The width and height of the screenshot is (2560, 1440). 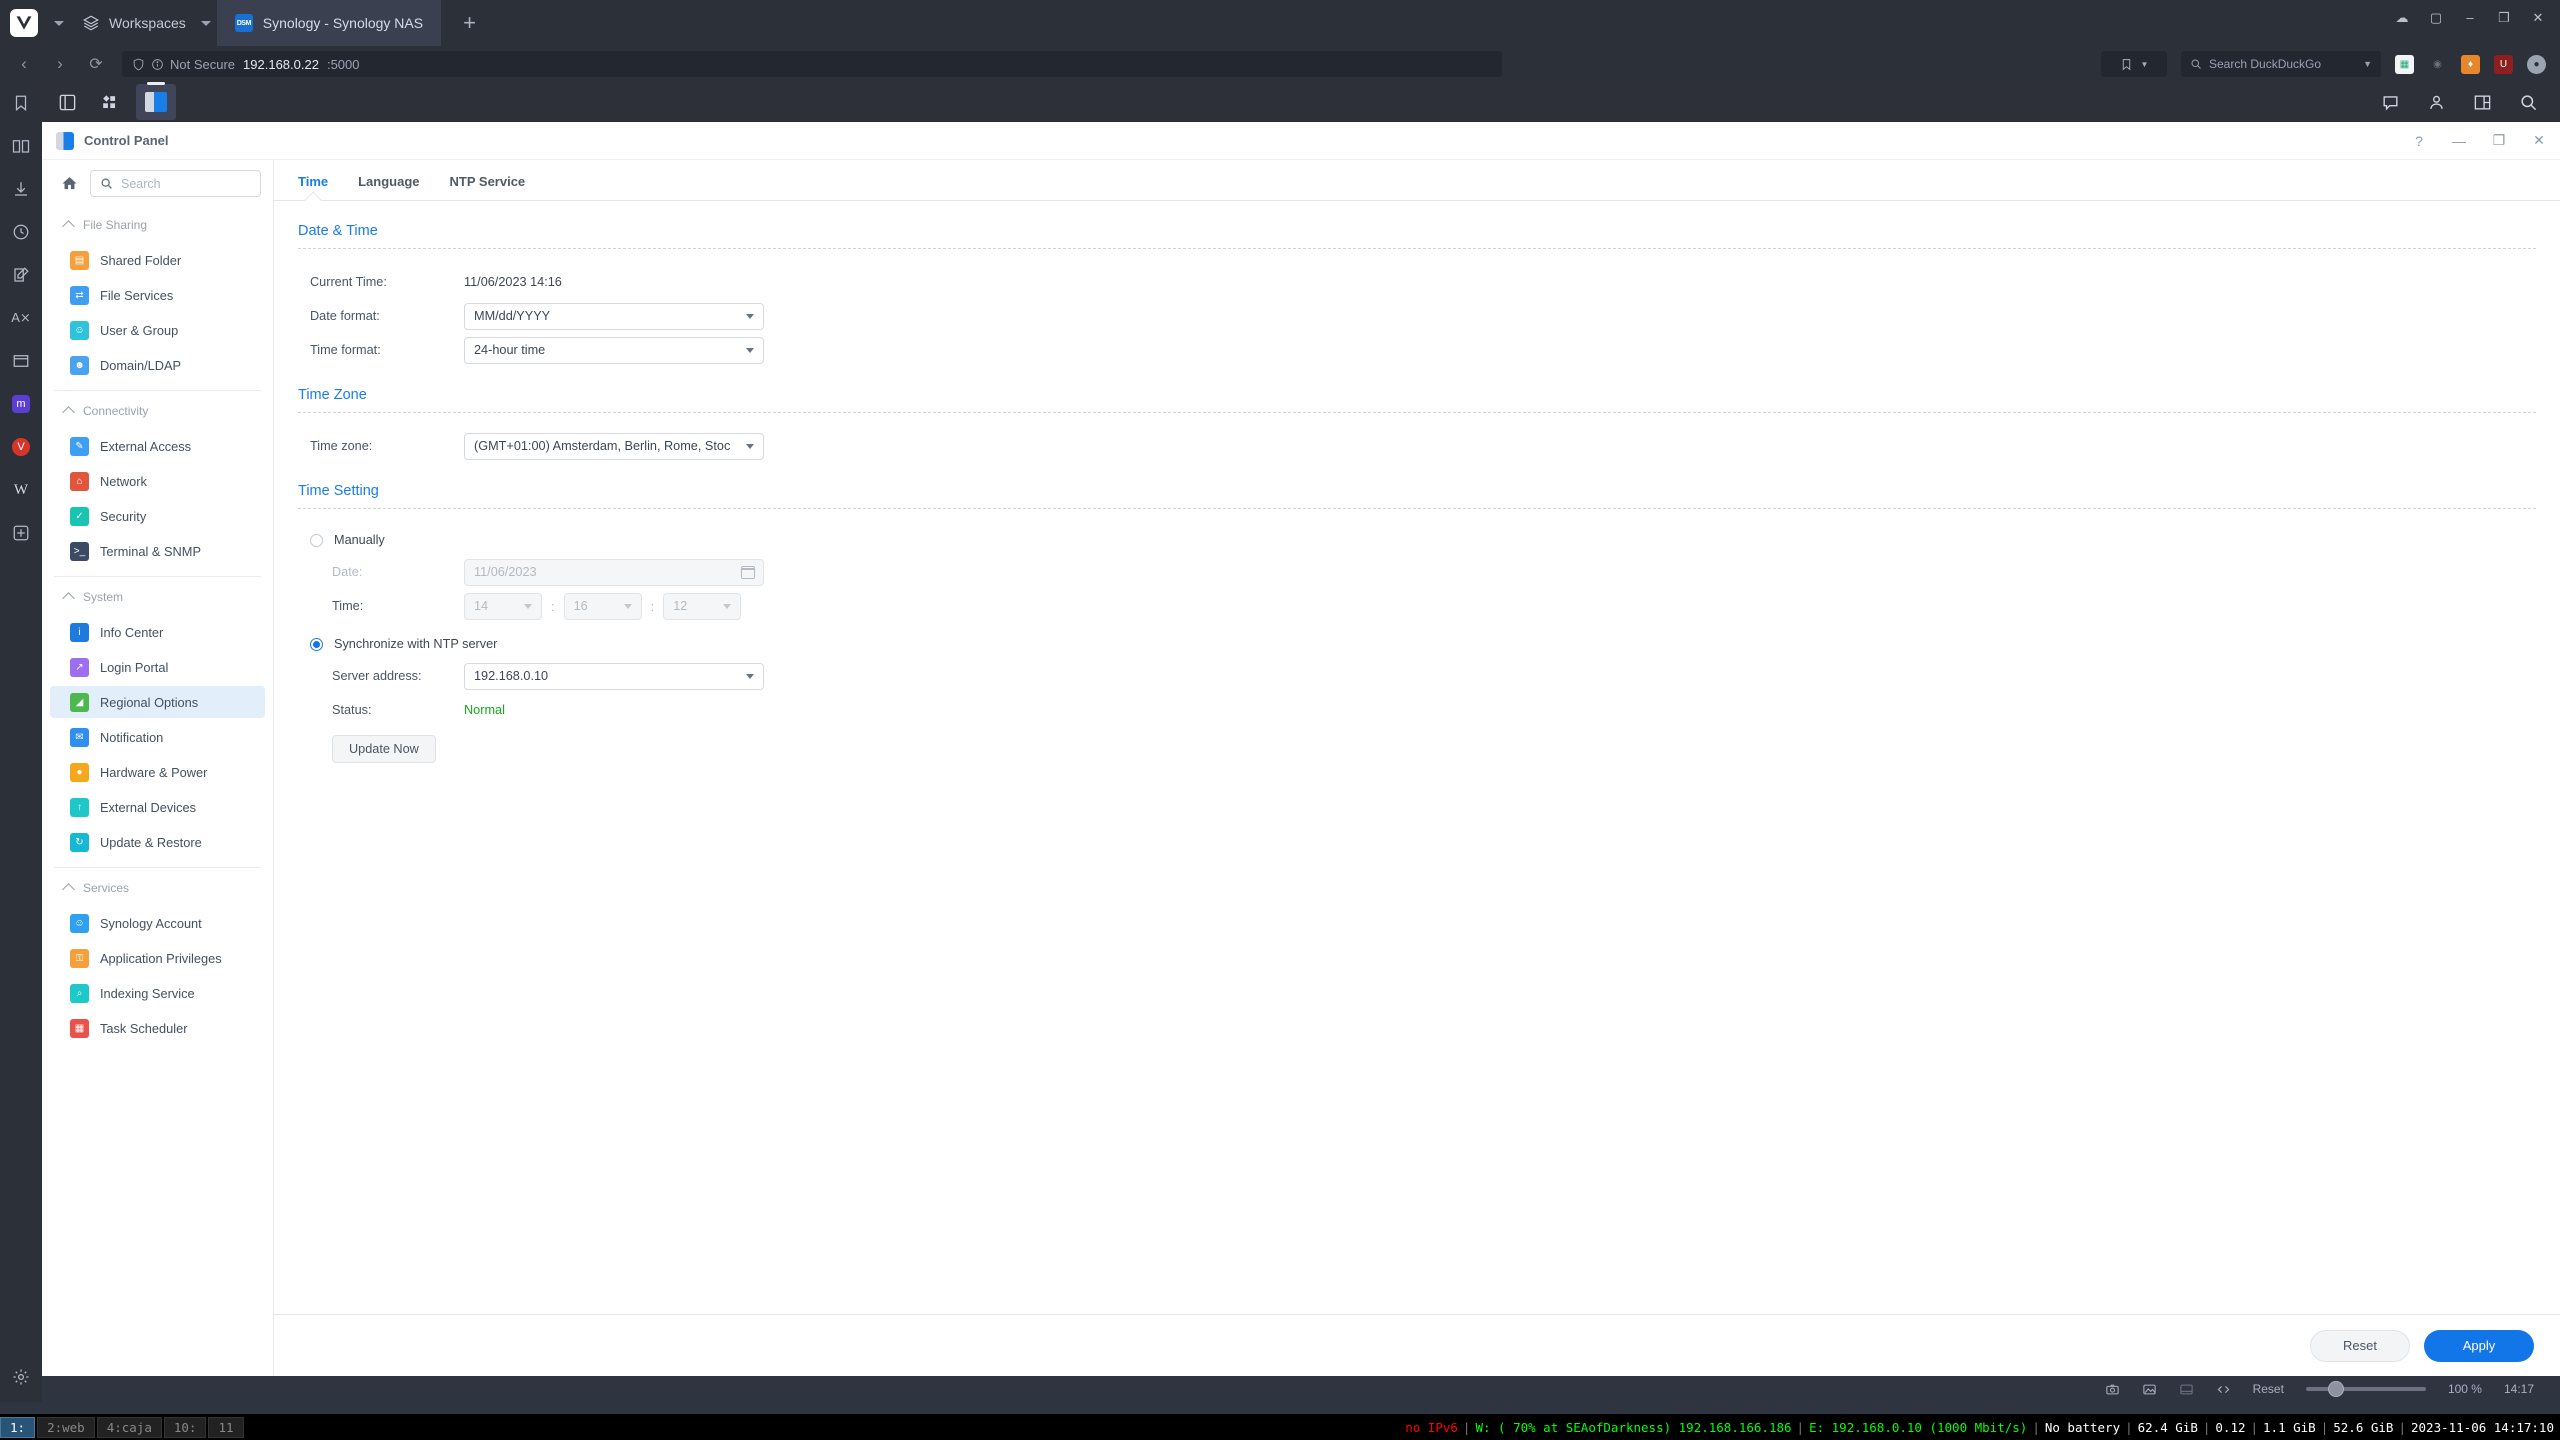 I want to click on nav-group-header: Connectivity, so click(x=157, y=411).